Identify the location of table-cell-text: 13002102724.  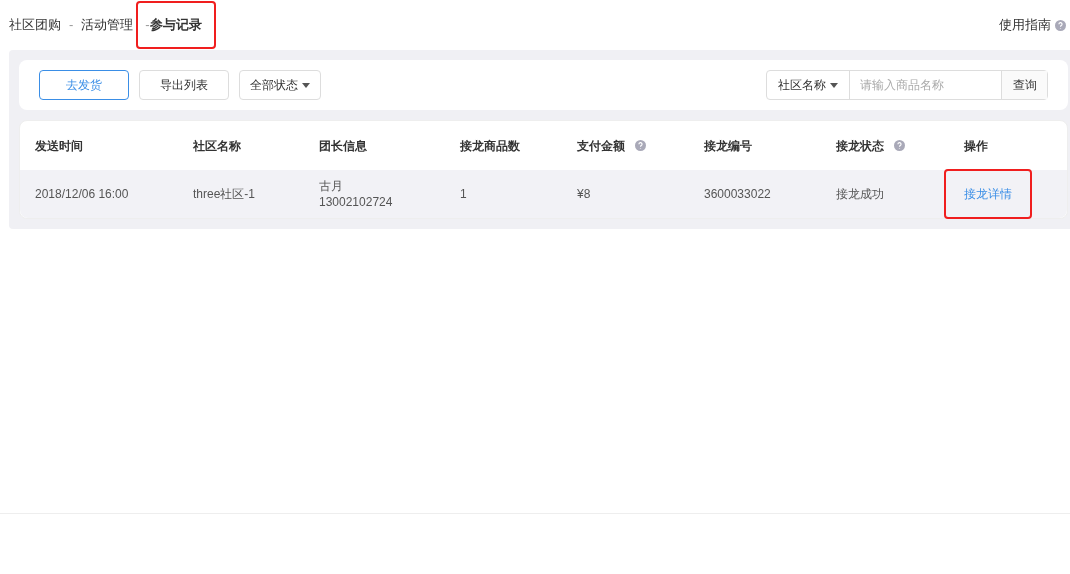
(356, 202).